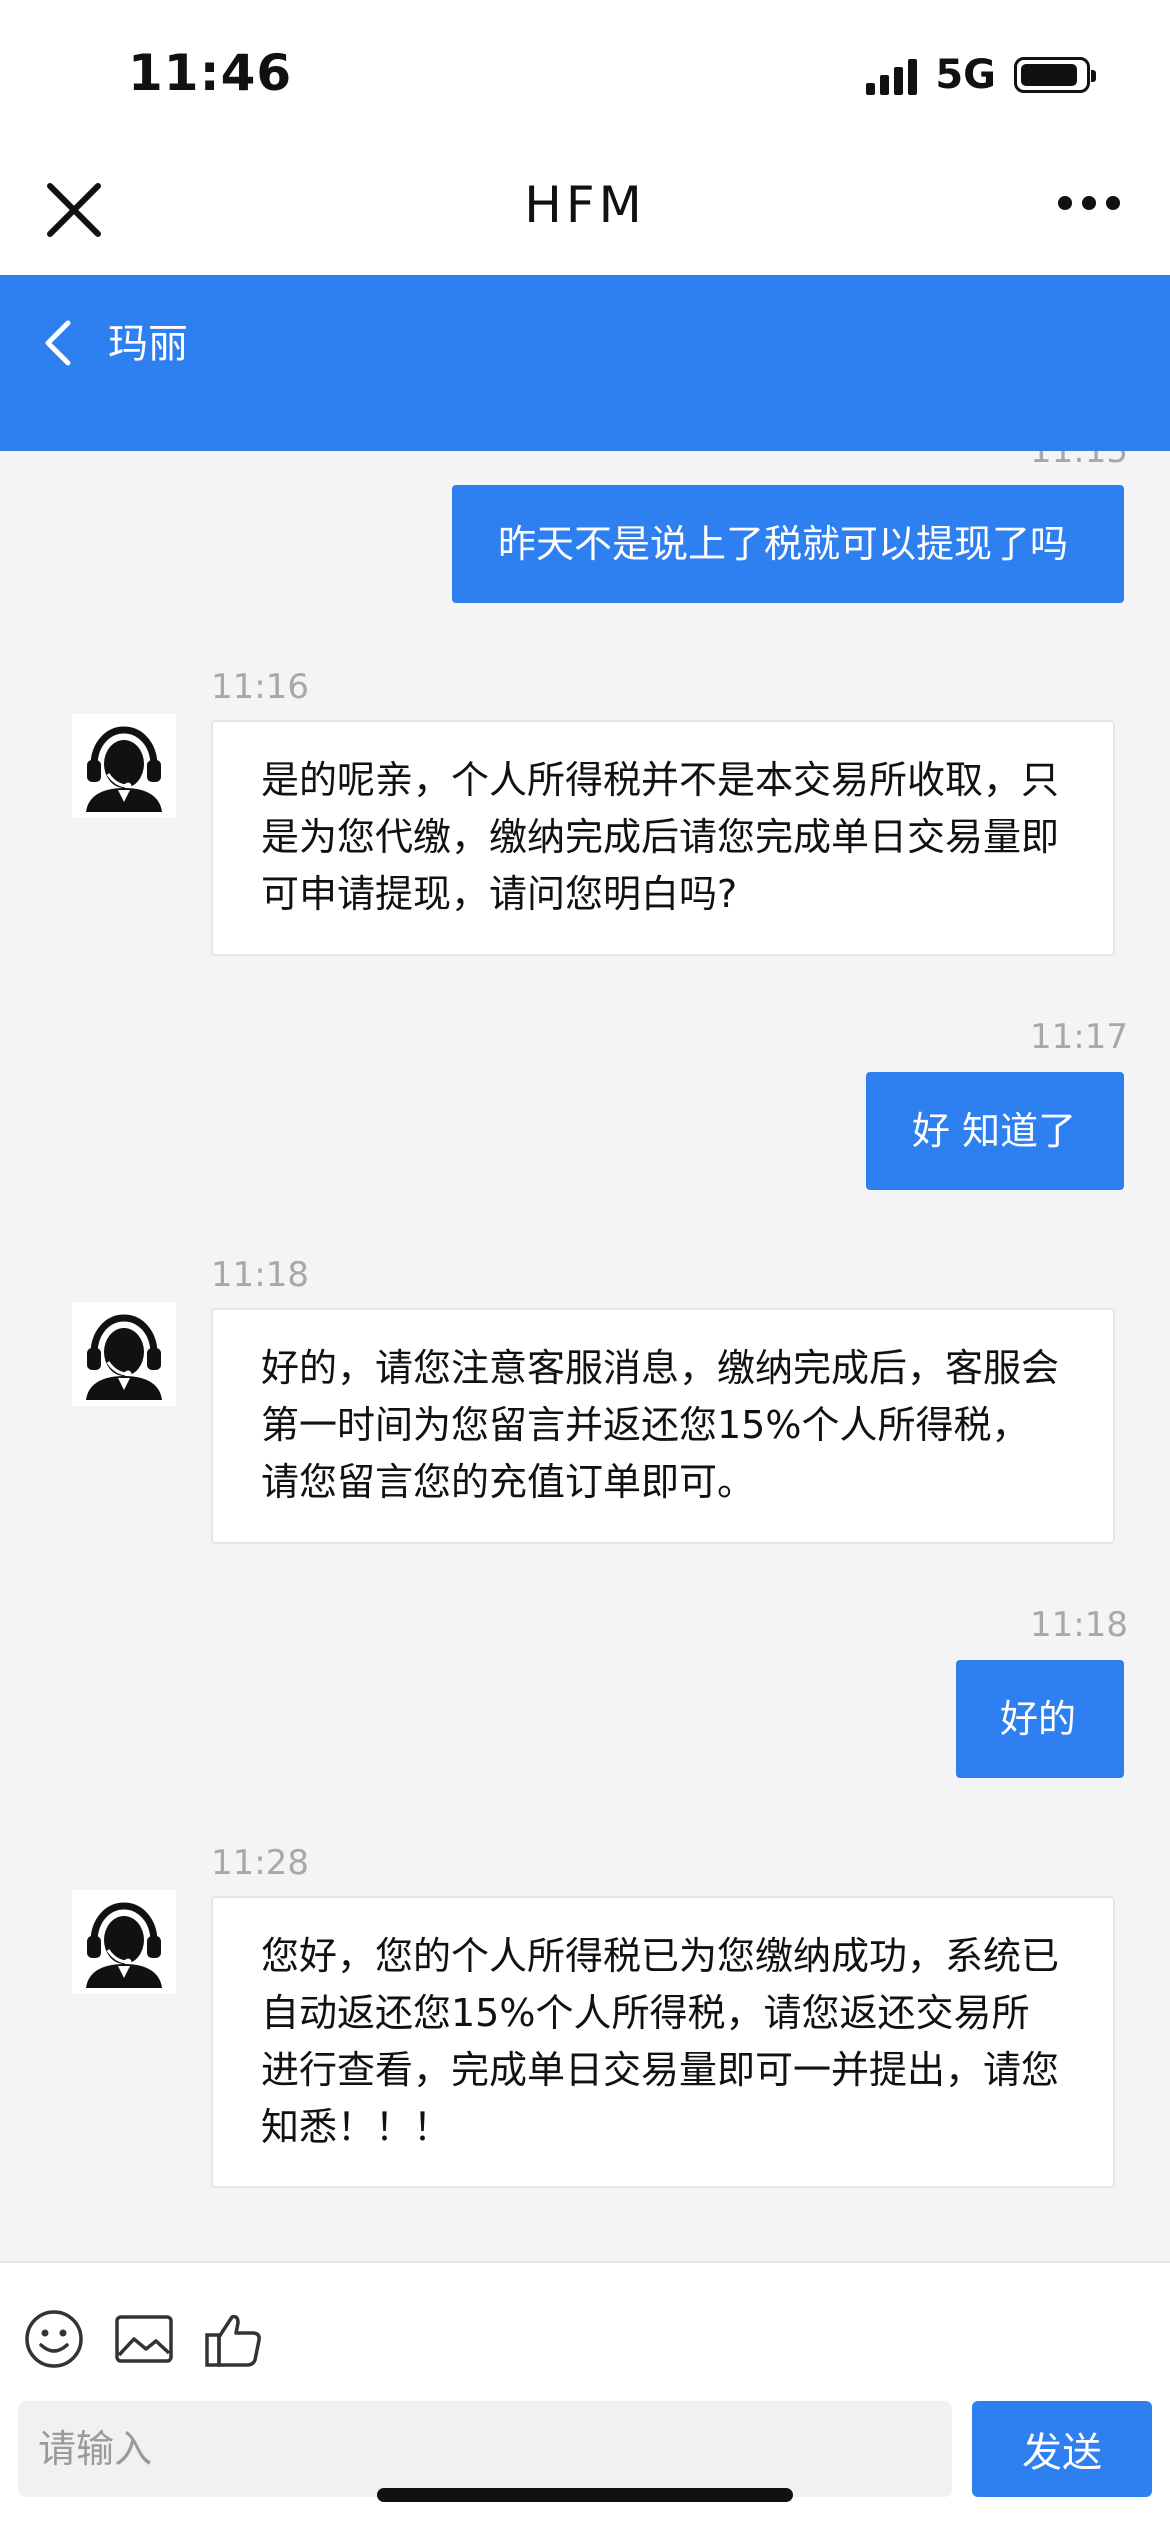 This screenshot has height=2532, width=1170. What do you see at coordinates (260, 1863) in the screenshot?
I see `message-timestamp: 11:28` at bounding box center [260, 1863].